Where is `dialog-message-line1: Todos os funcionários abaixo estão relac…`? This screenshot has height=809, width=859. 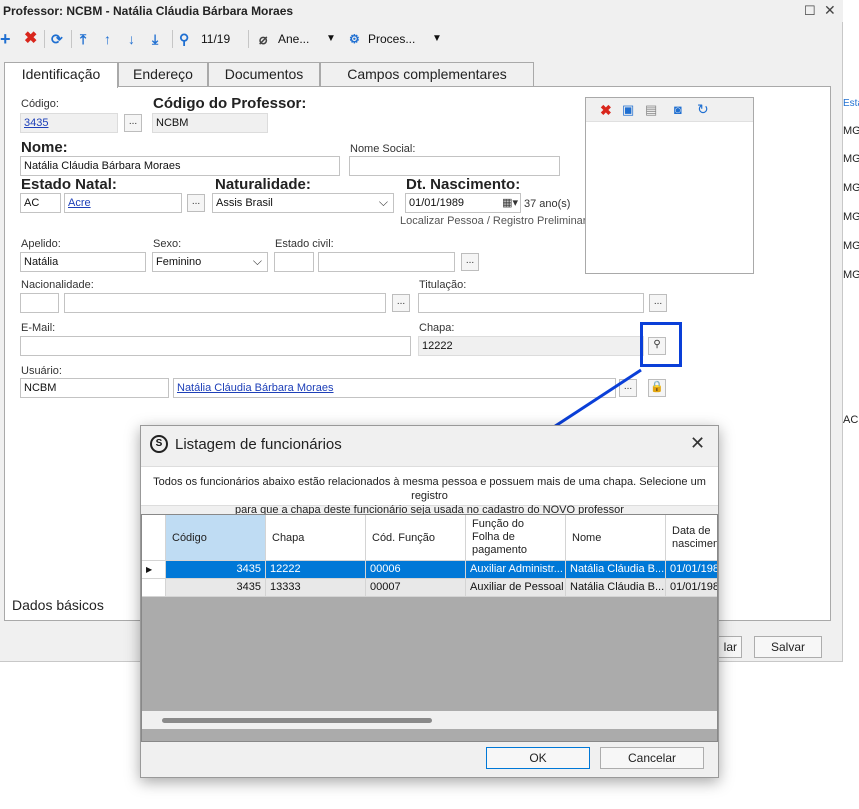
dialog-message-line1: Todos os funcionários abaixo estão relac… is located at coordinates (429, 489).